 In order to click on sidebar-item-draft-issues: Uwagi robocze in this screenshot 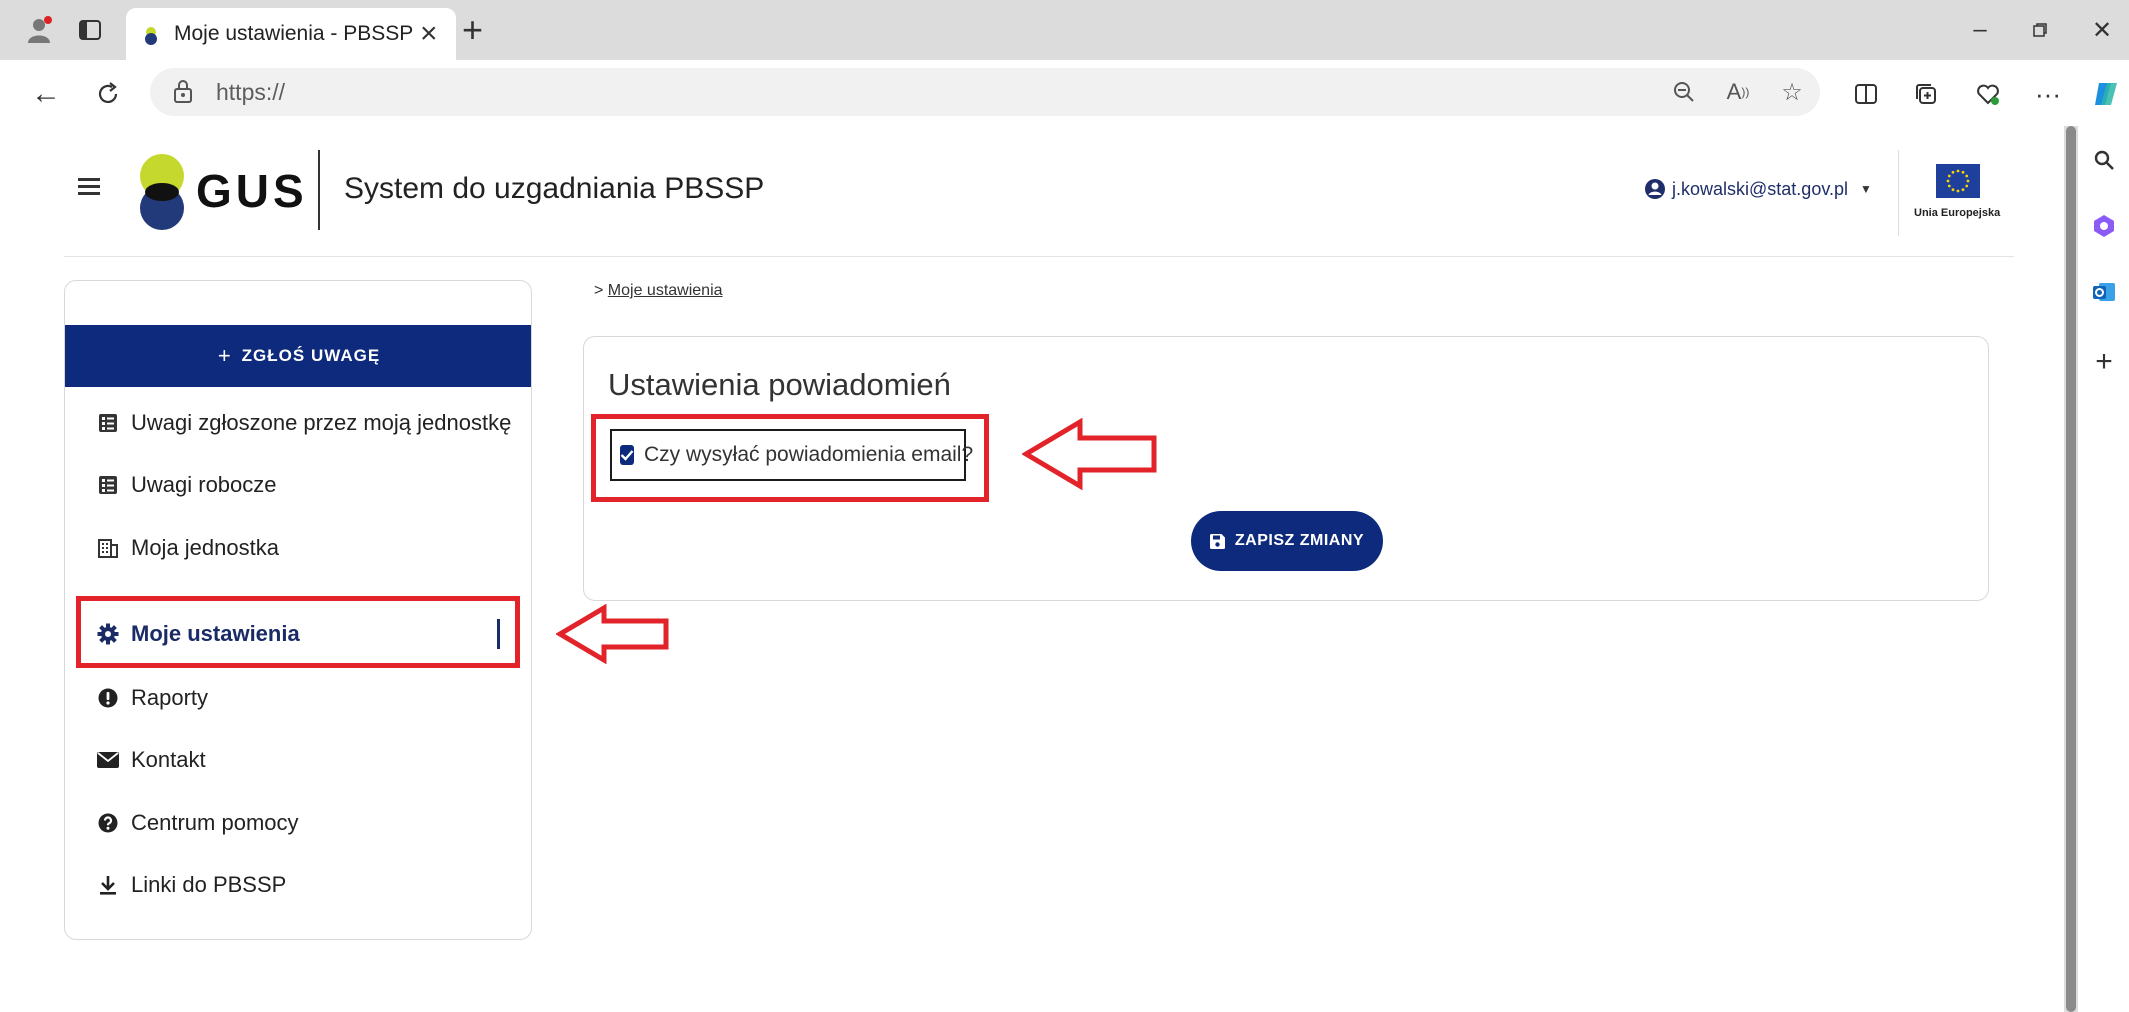, I will do `click(187, 485)`.